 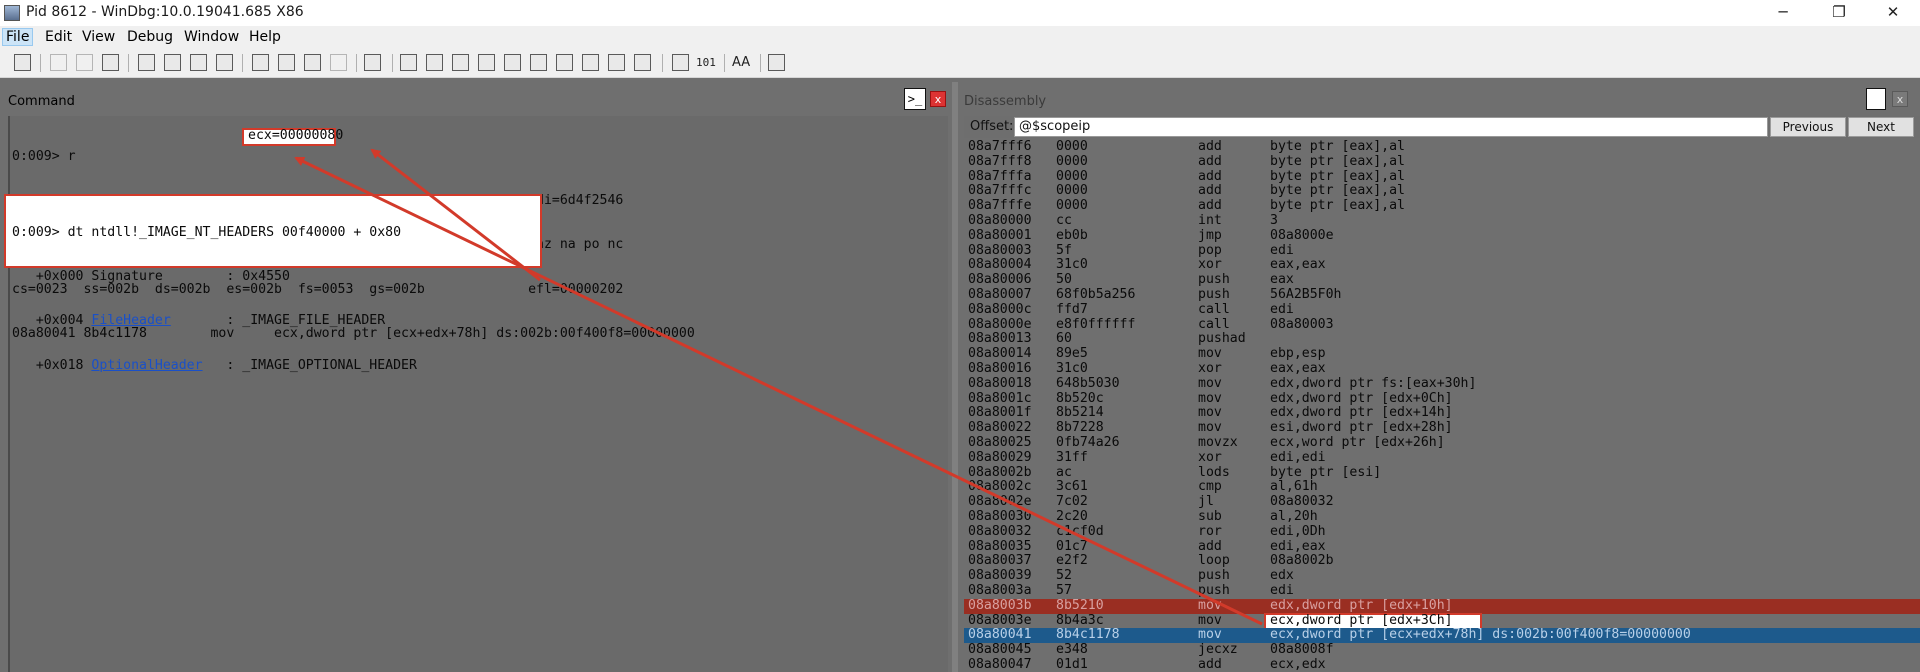 What do you see at coordinates (434, 62) in the screenshot?
I see `watch-window-icon` at bounding box center [434, 62].